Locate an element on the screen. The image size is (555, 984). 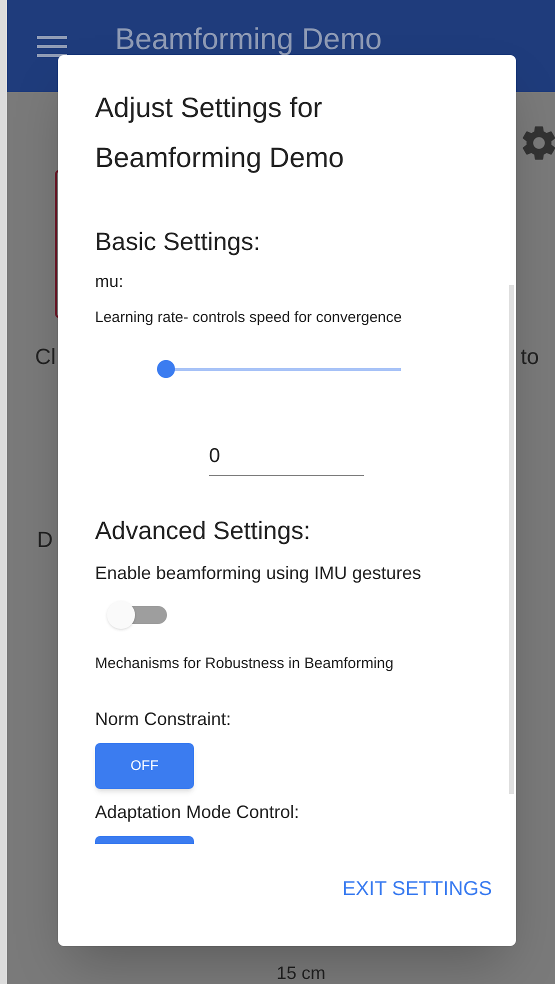
value-field: 0 is located at coordinates (286, 458).